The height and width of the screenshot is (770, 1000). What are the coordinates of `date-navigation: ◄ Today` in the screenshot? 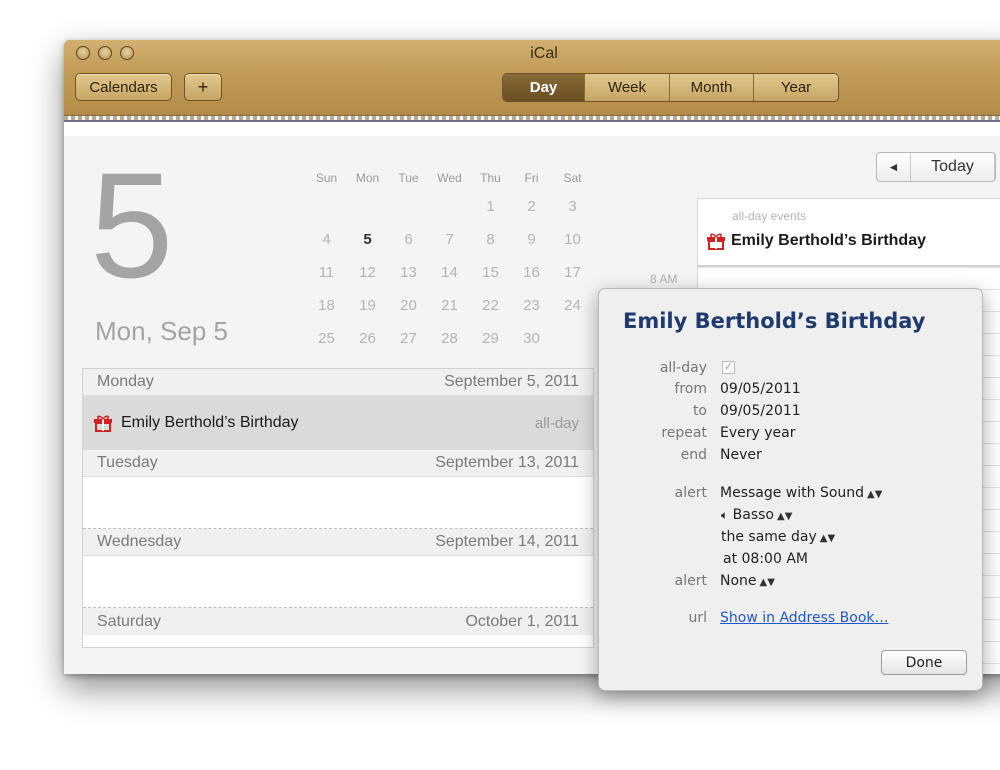 It's located at (936, 167).